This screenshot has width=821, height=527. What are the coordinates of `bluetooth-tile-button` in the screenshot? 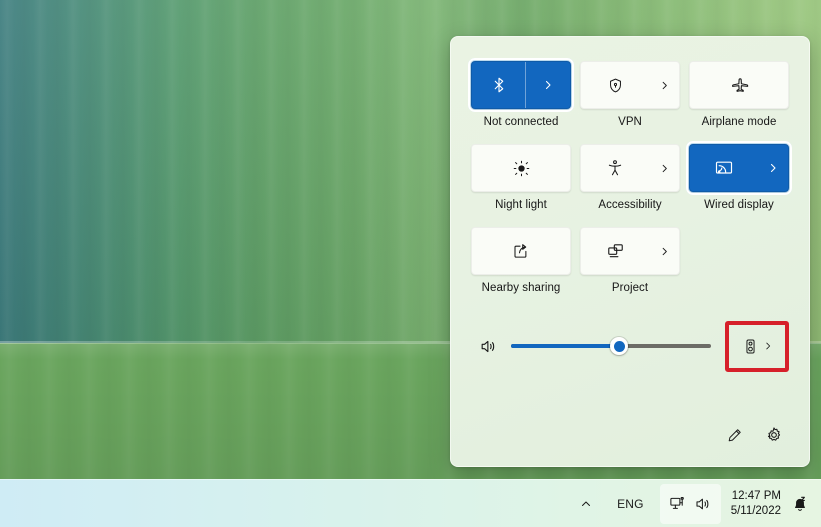 It's located at (521, 85).